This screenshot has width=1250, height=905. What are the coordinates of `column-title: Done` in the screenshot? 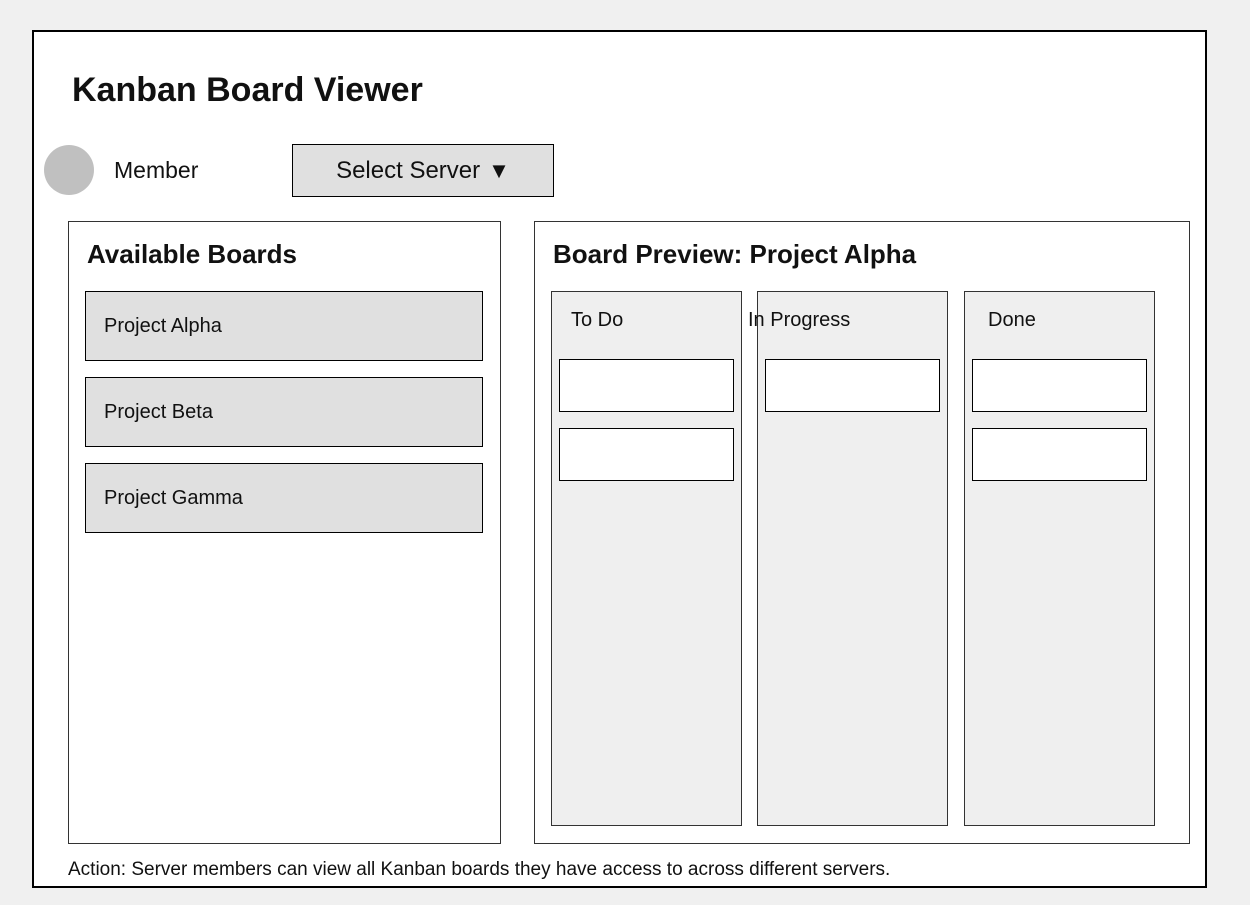 It's located at (1012, 320).